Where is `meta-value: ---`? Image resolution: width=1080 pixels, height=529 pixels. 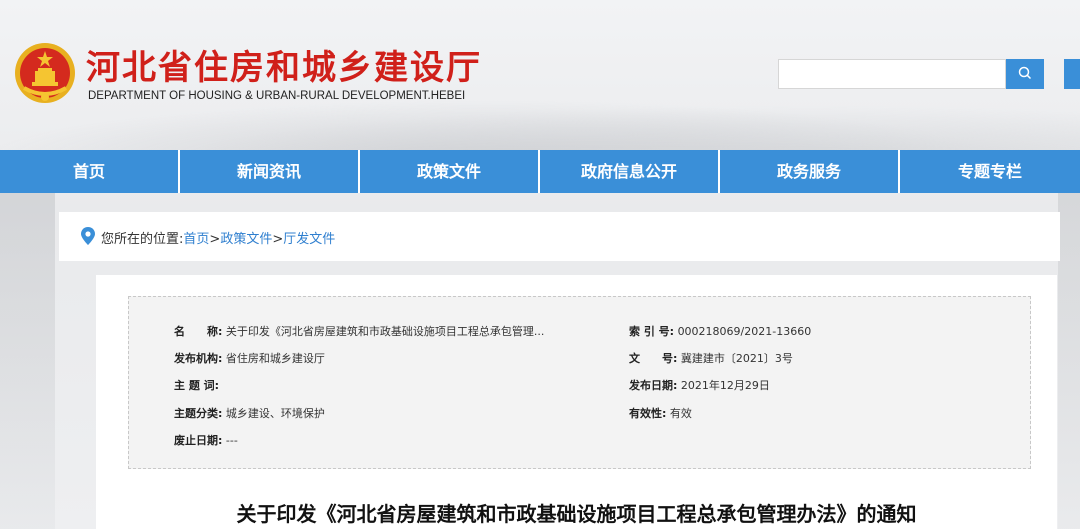
meta-value: --- is located at coordinates (231, 440).